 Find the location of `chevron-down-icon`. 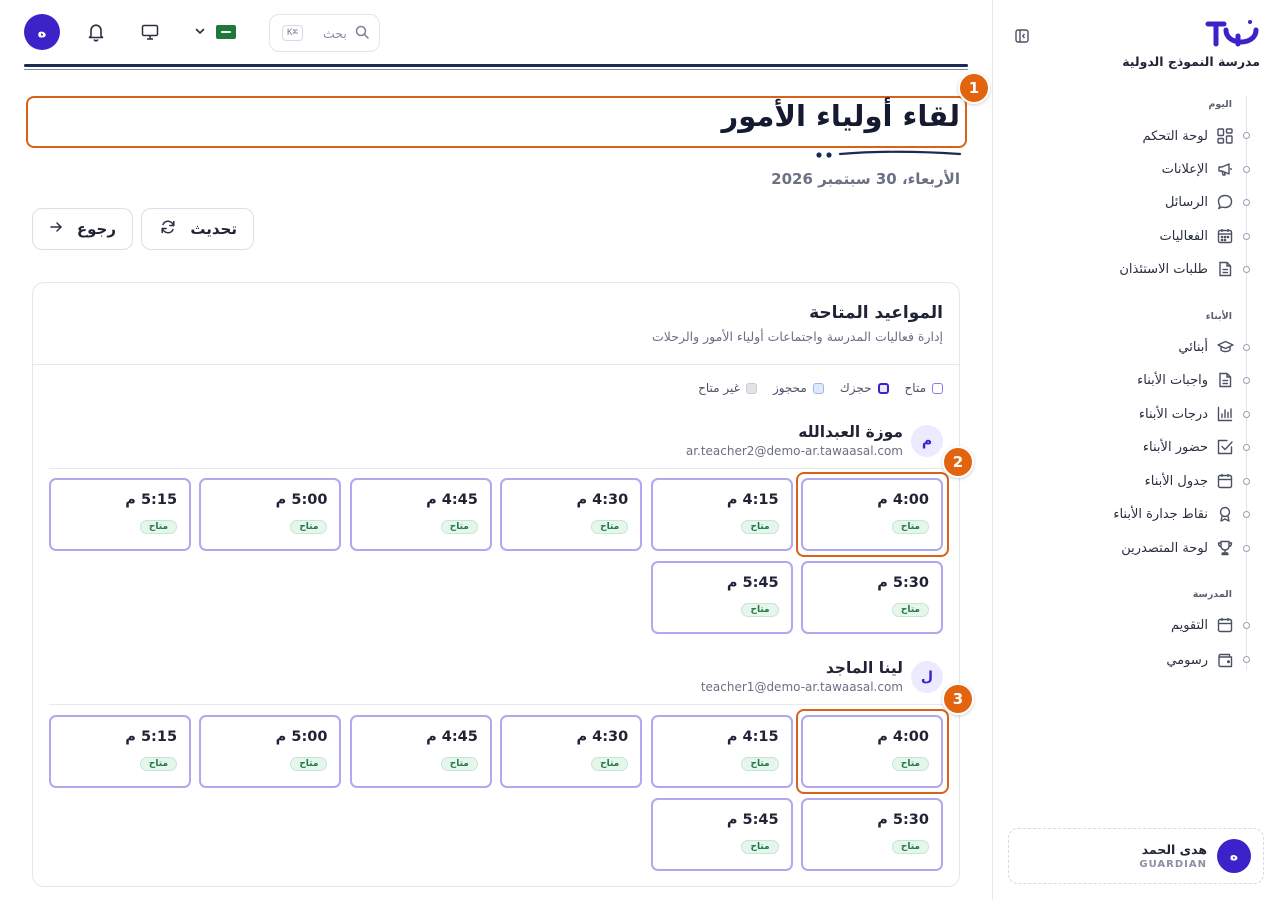

chevron-down-icon is located at coordinates (200, 31).